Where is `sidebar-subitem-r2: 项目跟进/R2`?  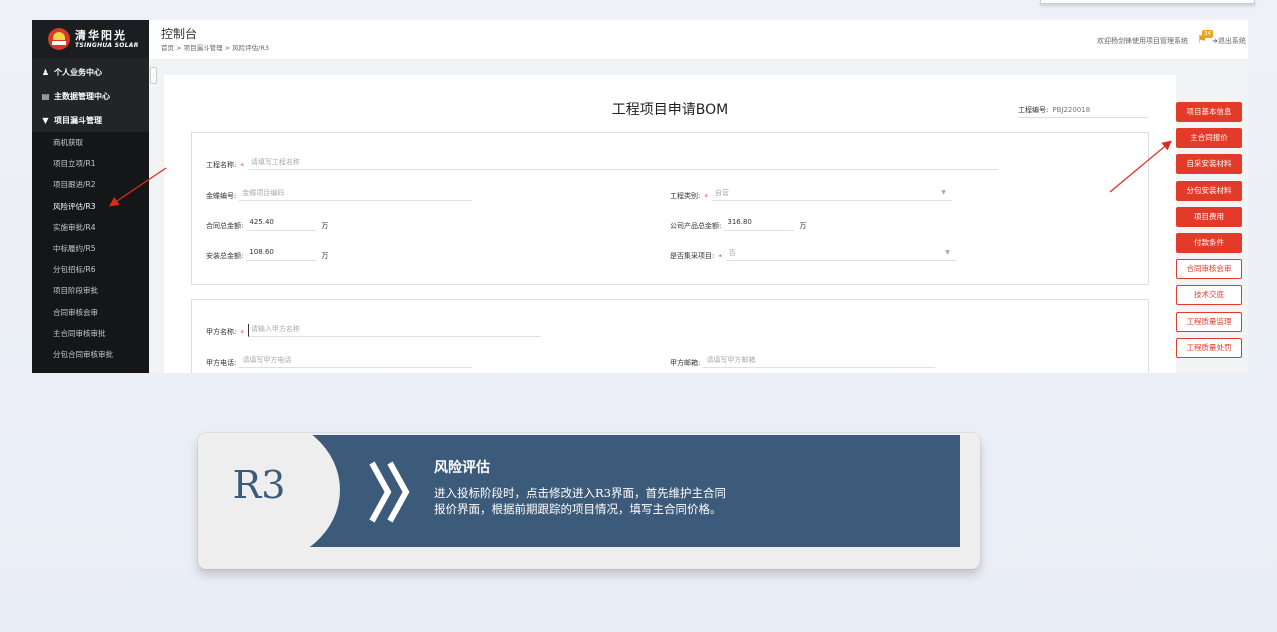
sidebar-subitem-r2: 项目跟进/R2 is located at coordinates (90, 184).